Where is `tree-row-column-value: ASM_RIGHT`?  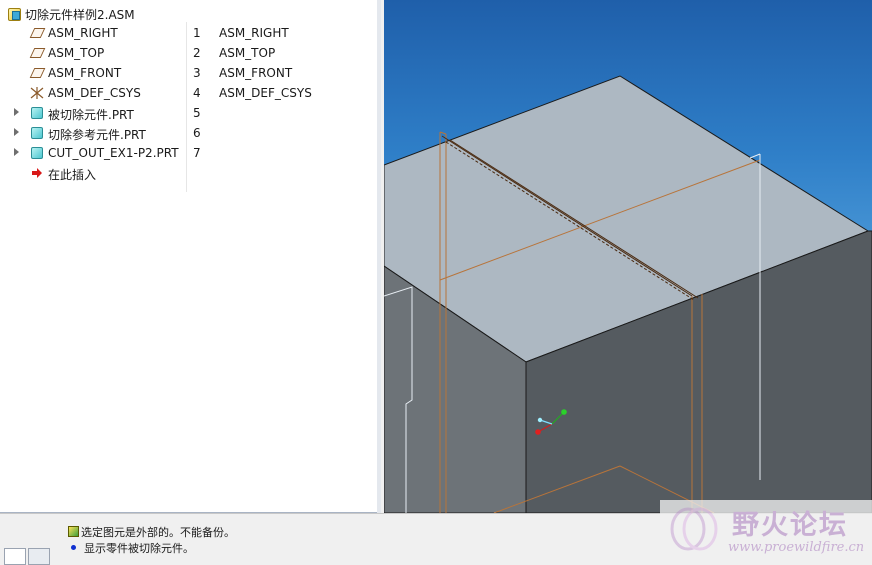 tree-row-column-value: ASM_RIGHT is located at coordinates (254, 33).